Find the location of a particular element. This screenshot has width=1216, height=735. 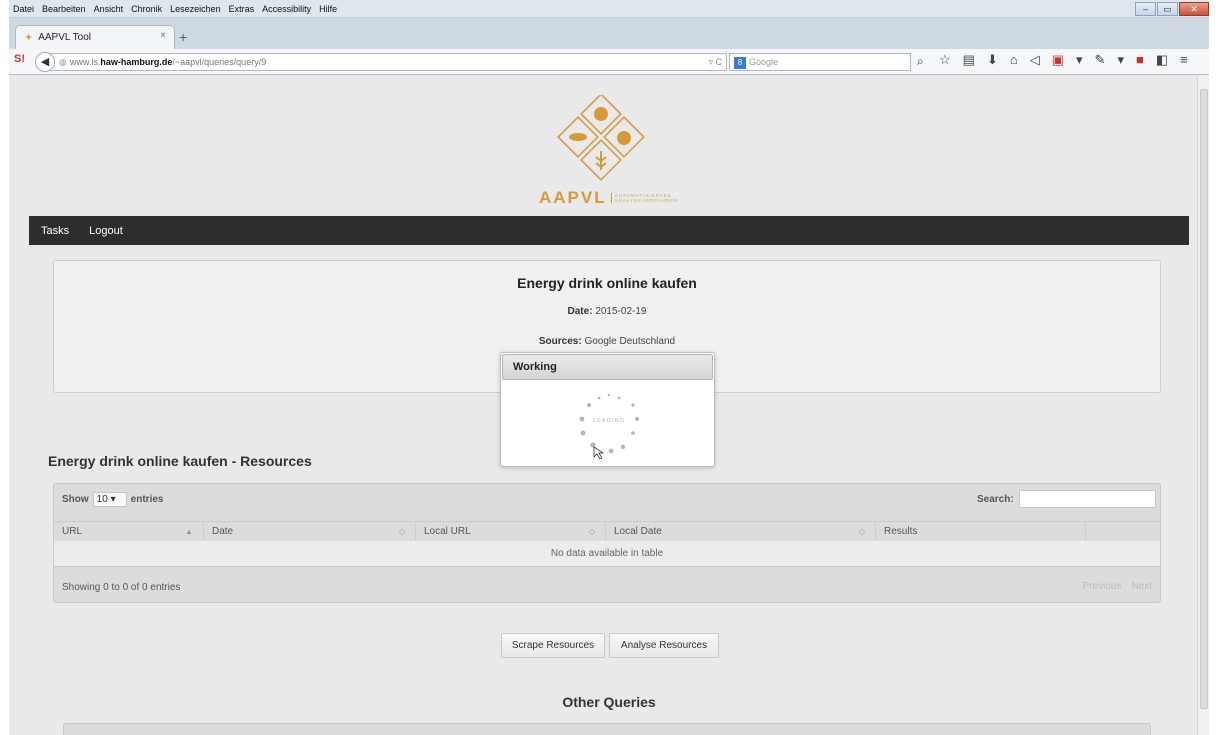

bookmarks-list-icon: ▤ is located at coordinates (969, 60).